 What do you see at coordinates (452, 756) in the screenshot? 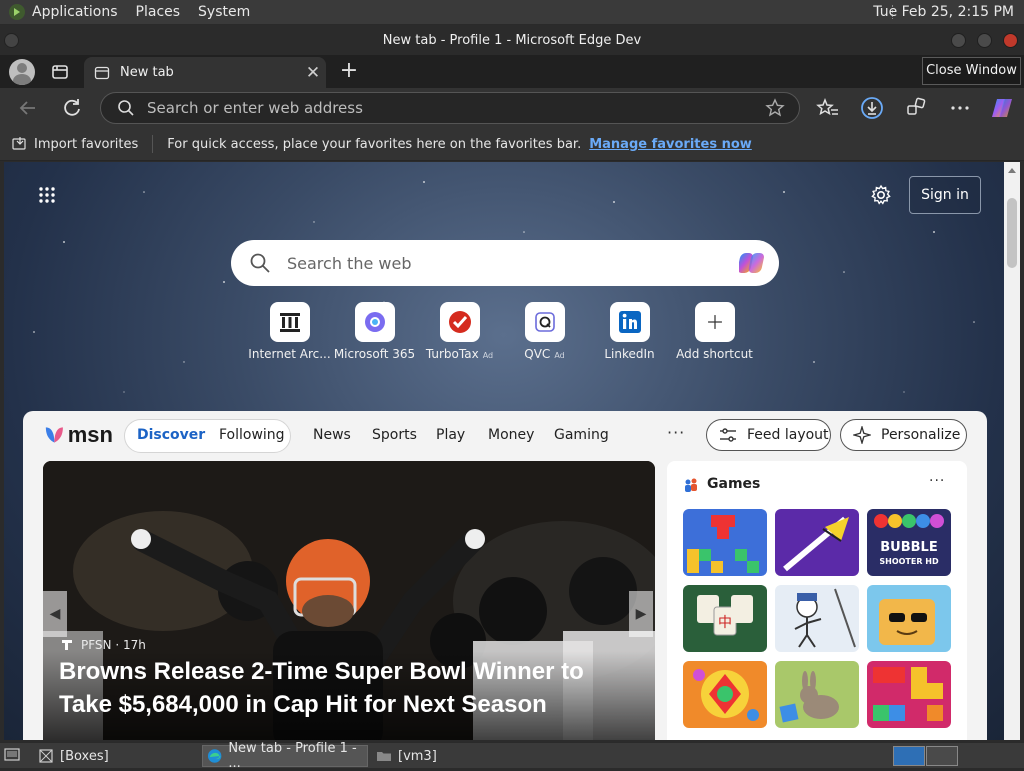
I see `taskbar-item-vm3: [vm3]` at bounding box center [452, 756].